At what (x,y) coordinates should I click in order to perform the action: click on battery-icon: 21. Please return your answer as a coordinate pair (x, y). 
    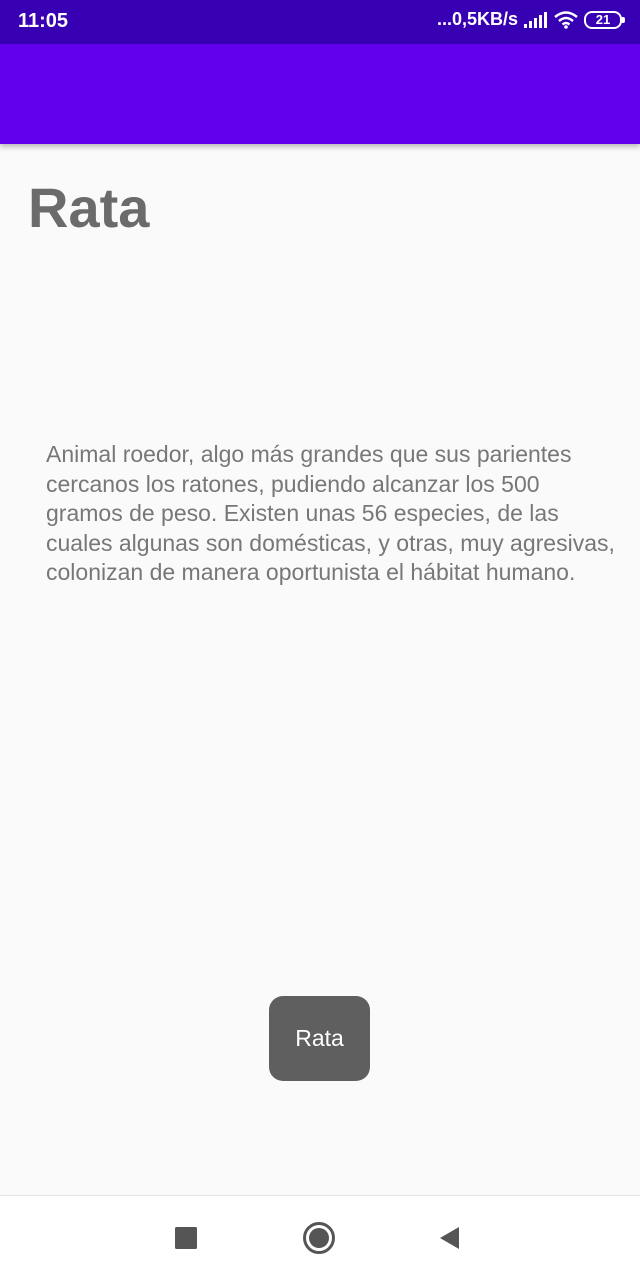
    Looking at the image, I should click on (604, 19).